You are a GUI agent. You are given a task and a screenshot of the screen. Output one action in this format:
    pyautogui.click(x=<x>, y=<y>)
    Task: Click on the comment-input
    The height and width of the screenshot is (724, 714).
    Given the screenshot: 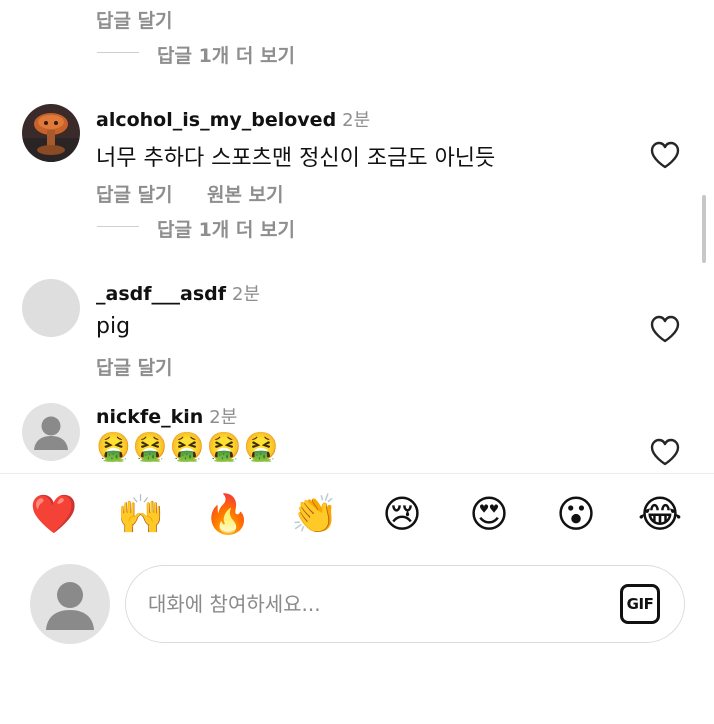 What is the action you would take?
    pyautogui.click(x=368, y=604)
    